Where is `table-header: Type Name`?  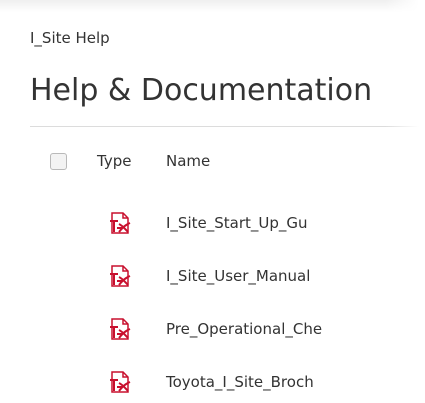
table-header: Type Name is located at coordinates (212, 165).